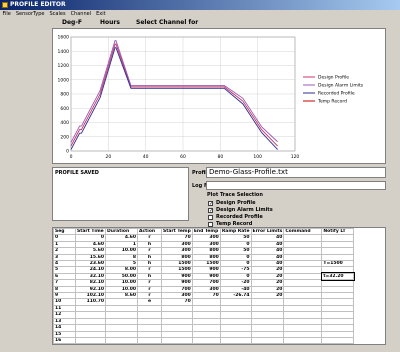 This screenshot has width=400, height=352. Describe the element at coordinates (220, 157) in the screenshot. I see `x-tick-label: 80` at that location.